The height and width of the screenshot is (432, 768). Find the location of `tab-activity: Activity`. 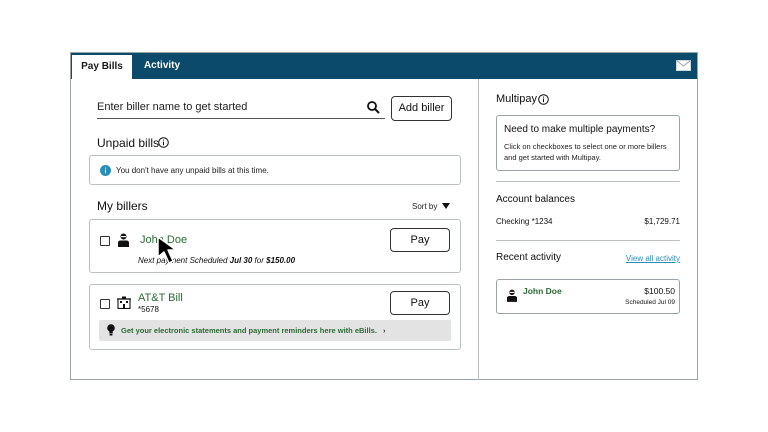

tab-activity: Activity is located at coordinates (162, 66).